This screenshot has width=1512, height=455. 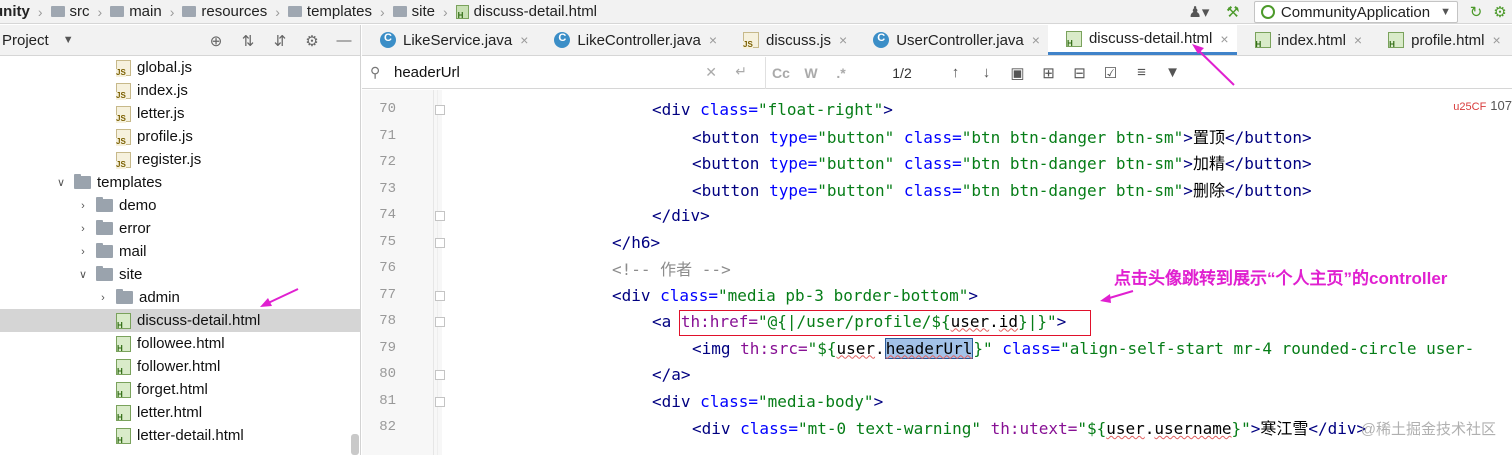 I want to click on code-token: "mt-0 text-warning", so click(x=889, y=429).